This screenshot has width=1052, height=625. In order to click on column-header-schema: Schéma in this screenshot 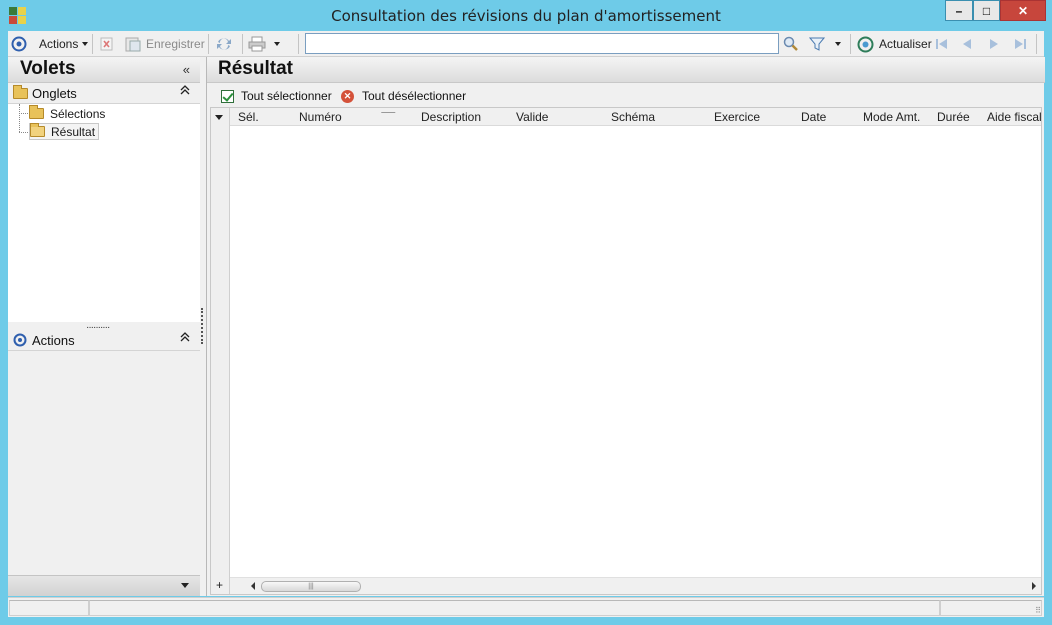, I will do `click(633, 117)`.